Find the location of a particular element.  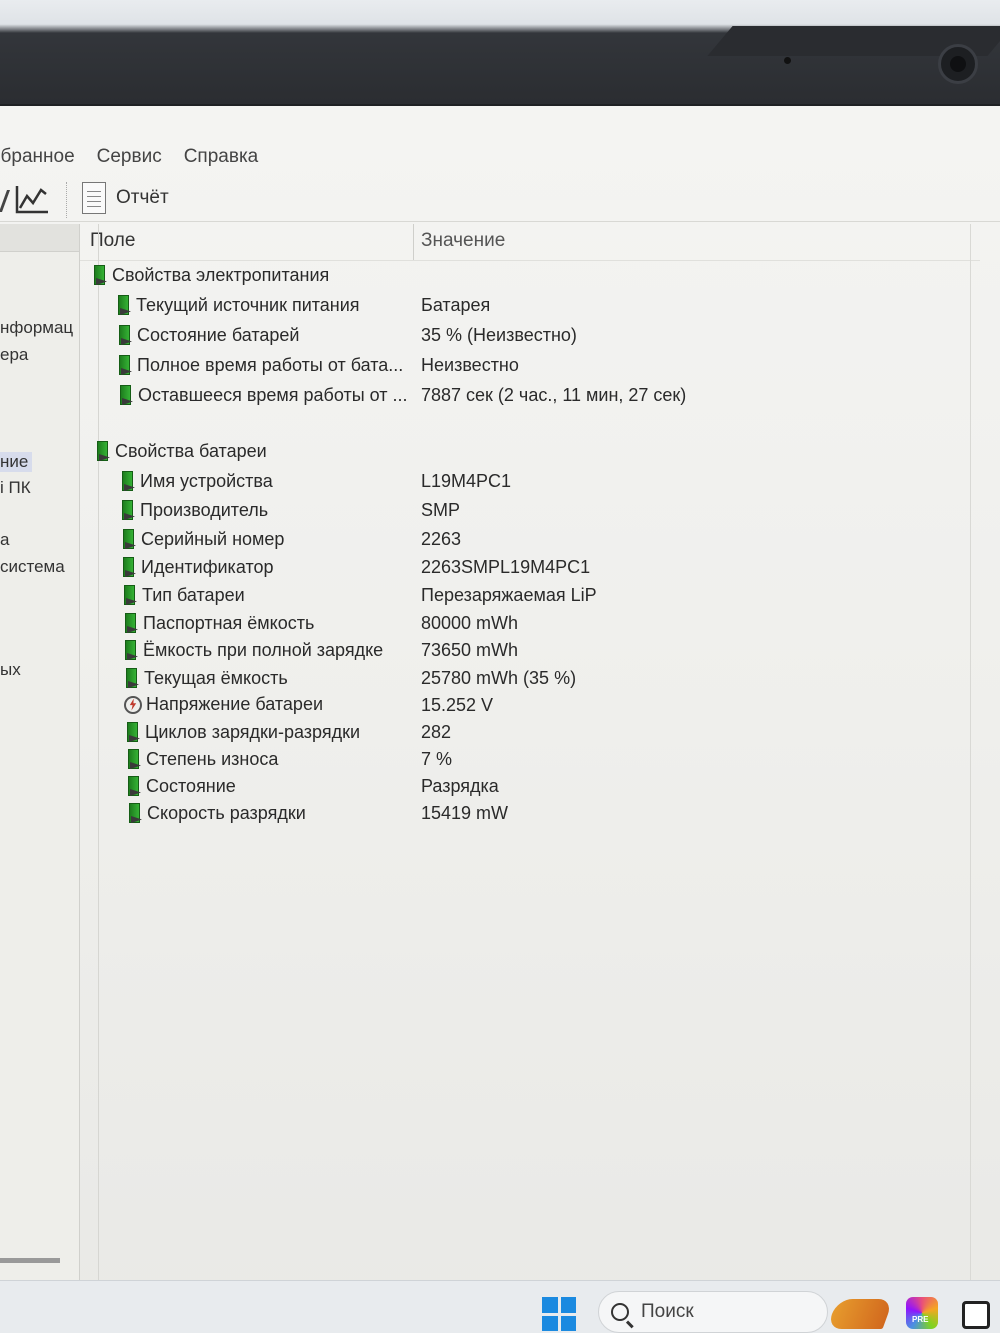

laptop-bezel is located at coordinates (500, 55).